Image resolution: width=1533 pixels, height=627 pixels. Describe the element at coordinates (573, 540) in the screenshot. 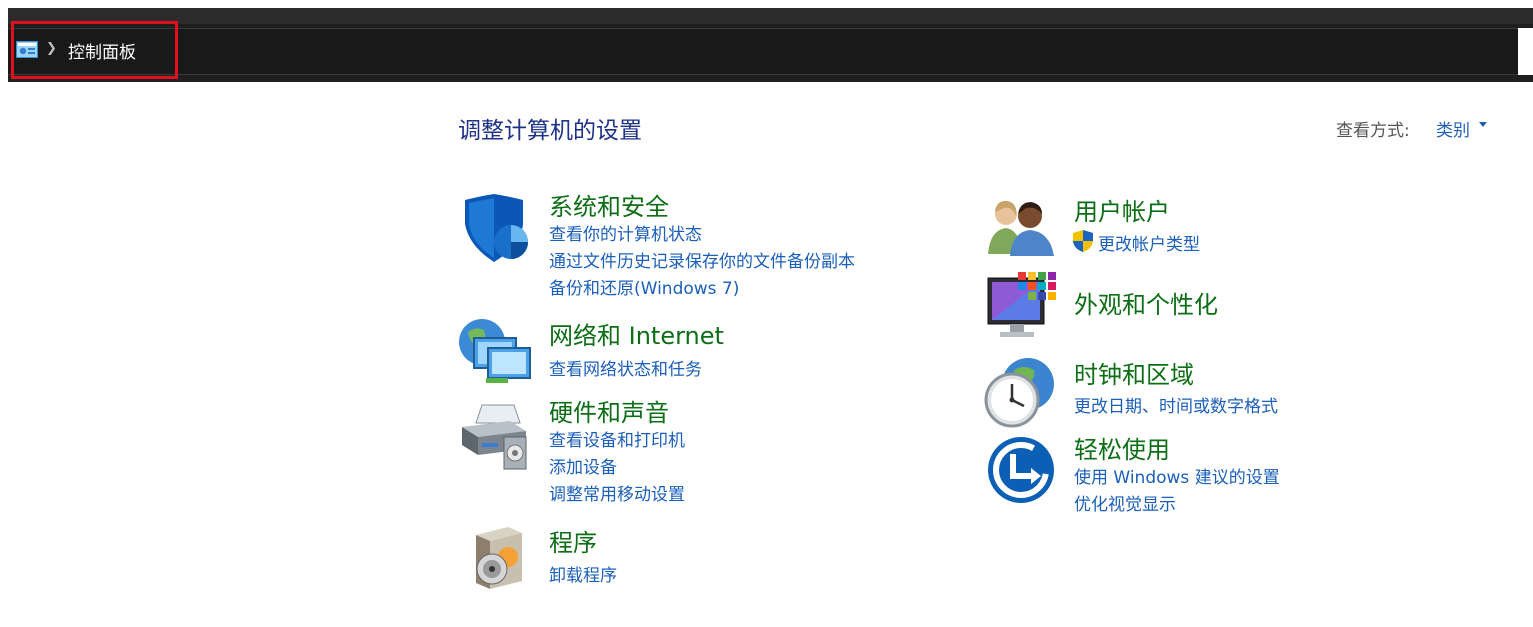

I see `category-programs: 程序` at that location.